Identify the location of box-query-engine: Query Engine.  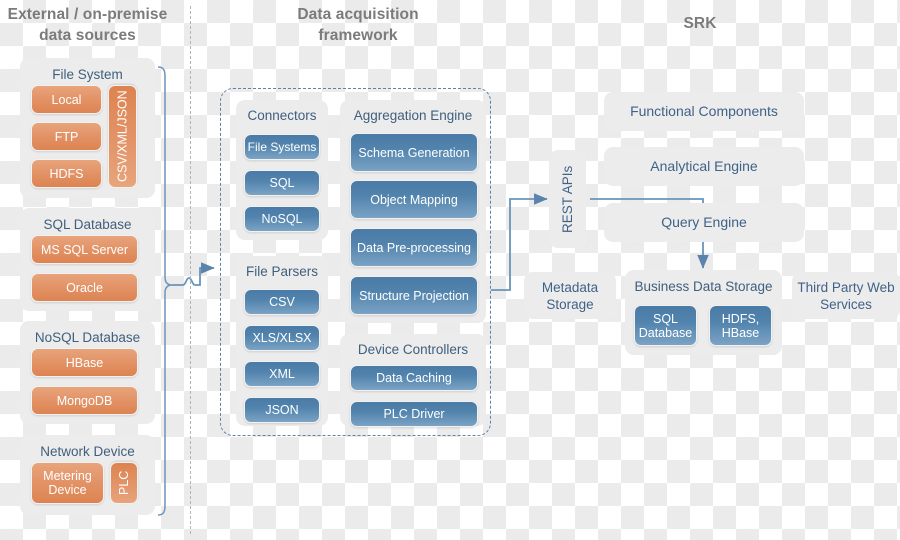
(704, 222).